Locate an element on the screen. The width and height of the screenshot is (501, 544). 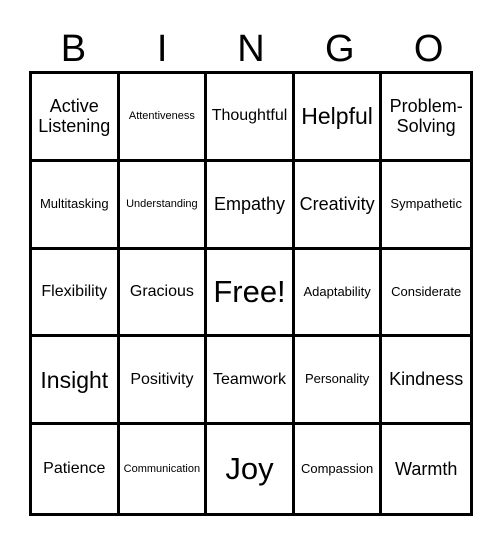
bingo-cell: Insight is located at coordinates (76, 381).